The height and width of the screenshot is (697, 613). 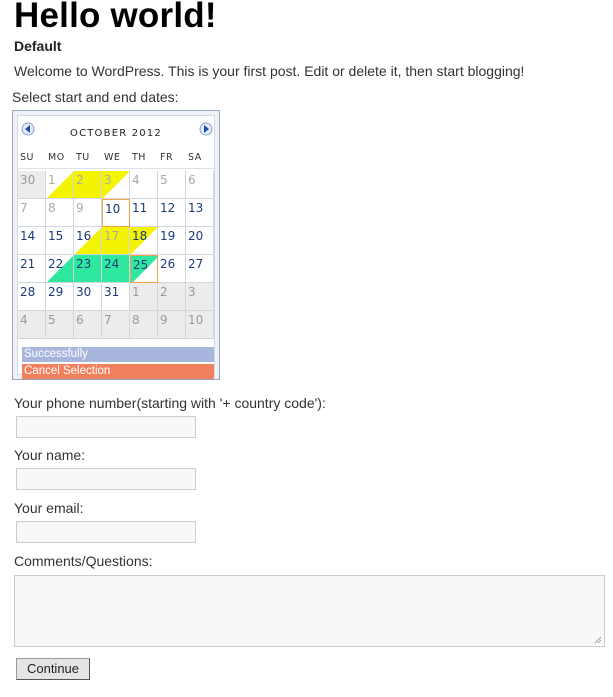 I want to click on calendar-day: 20, so click(x=200, y=241).